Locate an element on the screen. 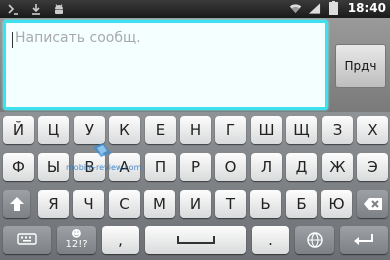 This screenshot has width=390, height=260. battery-icon is located at coordinates (333, 8).